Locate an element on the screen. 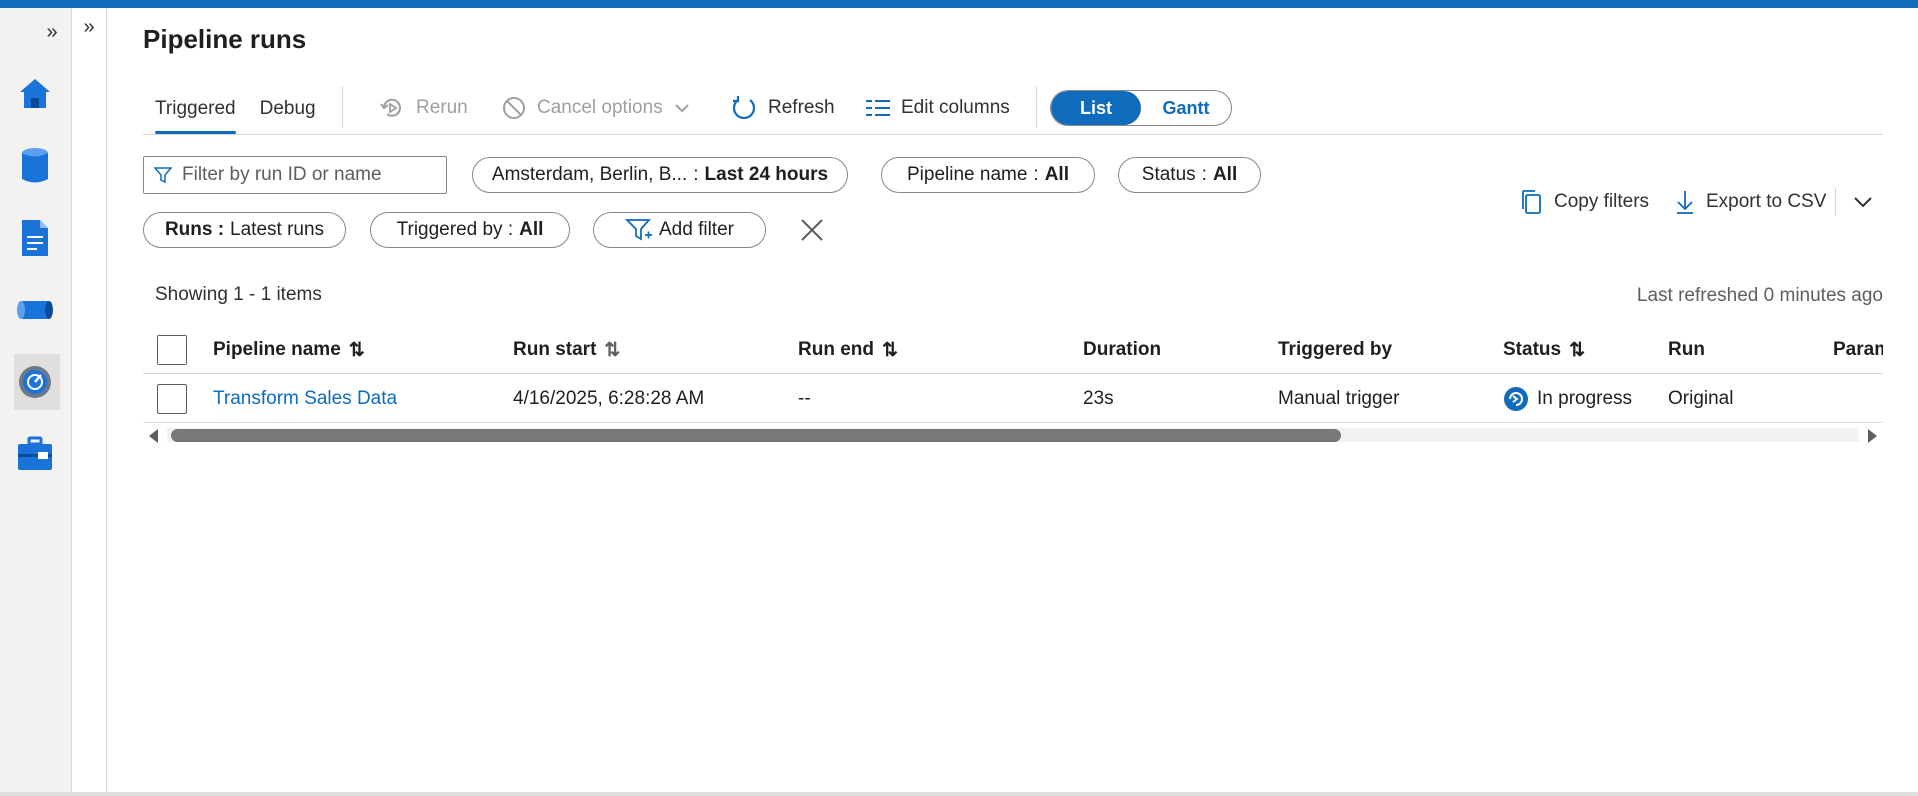 This screenshot has width=1918, height=796. column-label: Param is located at coordinates (1858, 349).